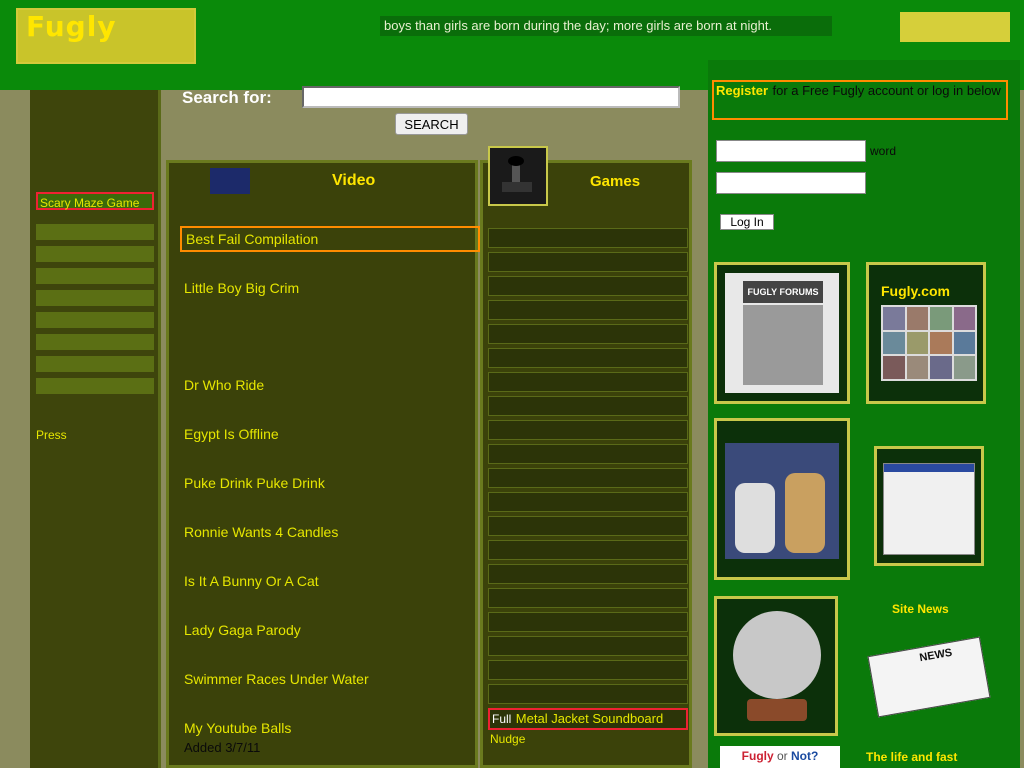  Describe the element at coordinates (241, 288) in the screenshot. I see `video-link: Little Boy Big Crim` at that location.